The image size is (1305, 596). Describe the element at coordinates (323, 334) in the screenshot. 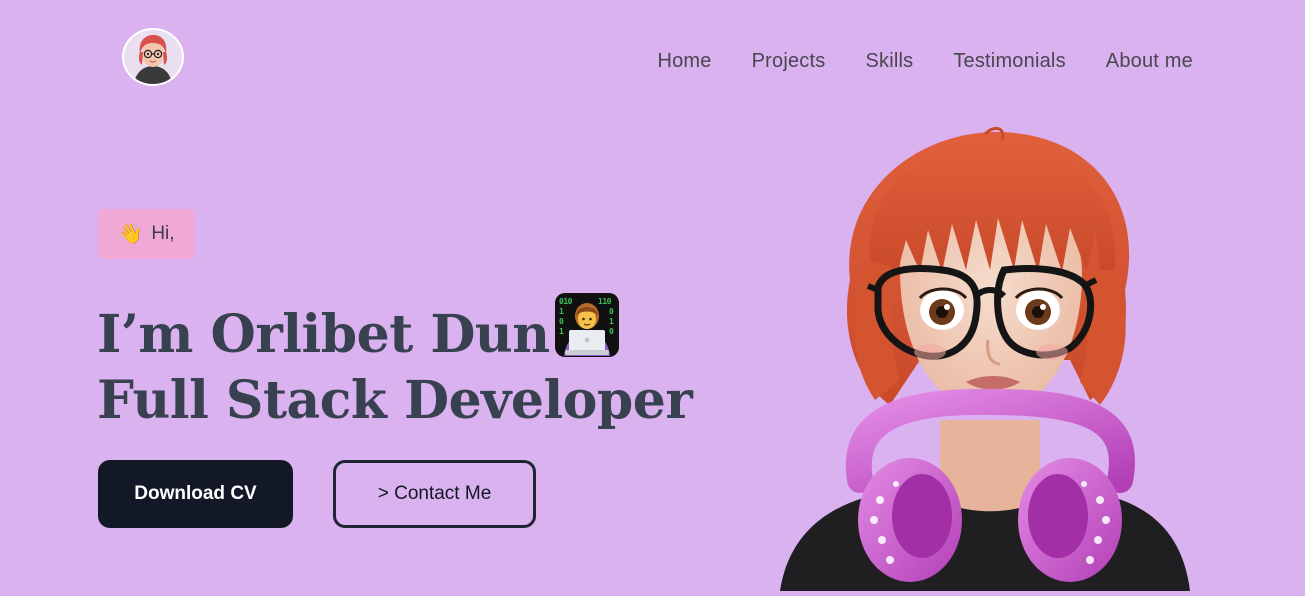

I see `hero-title-name: I’m Orlibet Dun` at that location.